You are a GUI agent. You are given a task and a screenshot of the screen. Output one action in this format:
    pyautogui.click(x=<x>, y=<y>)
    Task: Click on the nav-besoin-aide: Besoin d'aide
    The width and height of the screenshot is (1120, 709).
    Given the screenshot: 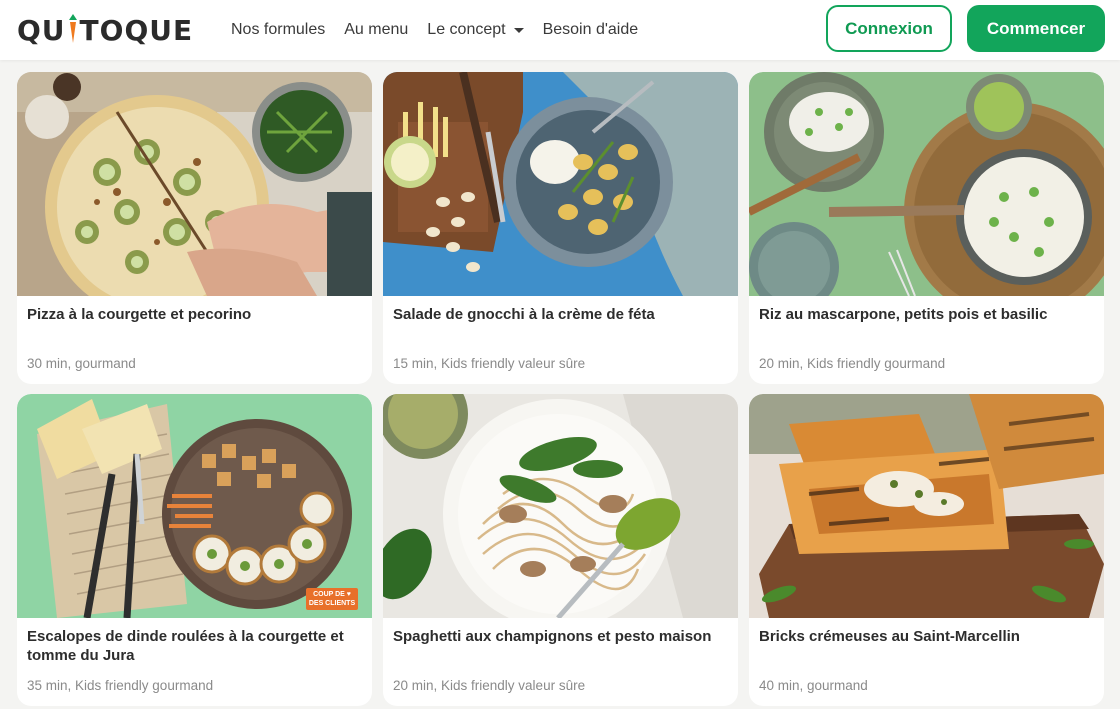 What is the action you would take?
    pyautogui.click(x=591, y=30)
    